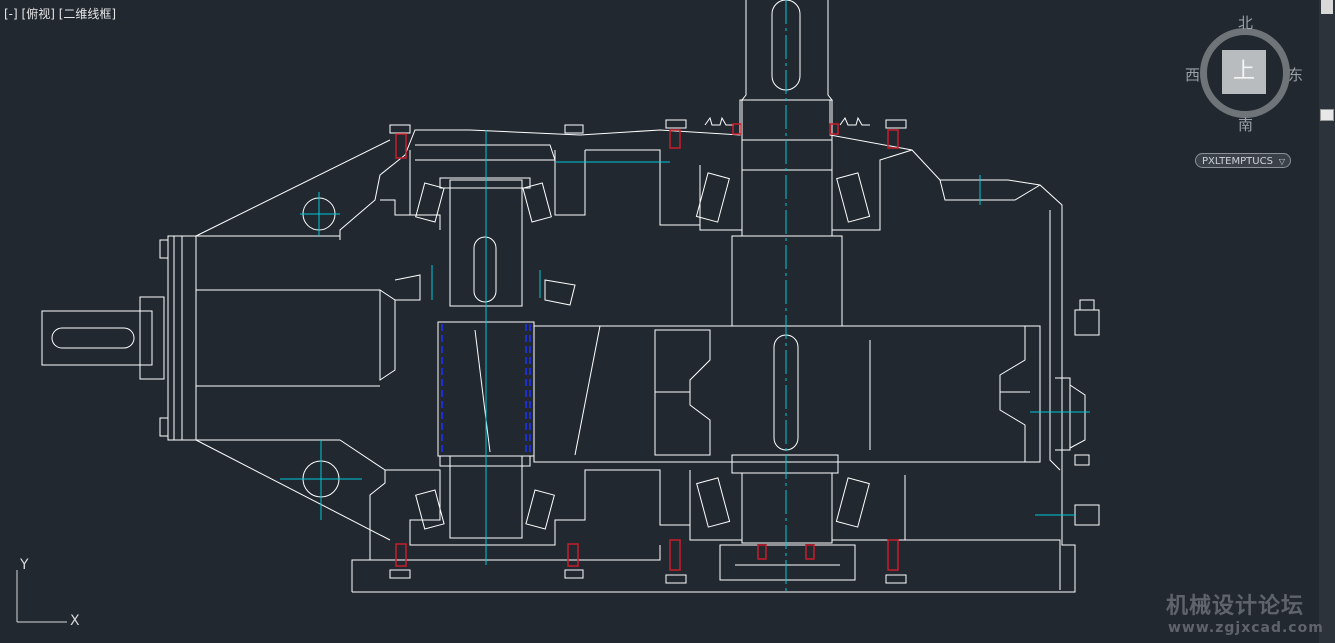 The height and width of the screenshot is (643, 1335). I want to click on bull-gear, so click(787, 394).